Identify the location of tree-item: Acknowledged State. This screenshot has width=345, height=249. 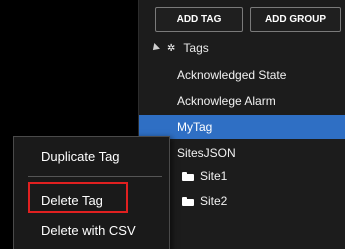
(242, 75).